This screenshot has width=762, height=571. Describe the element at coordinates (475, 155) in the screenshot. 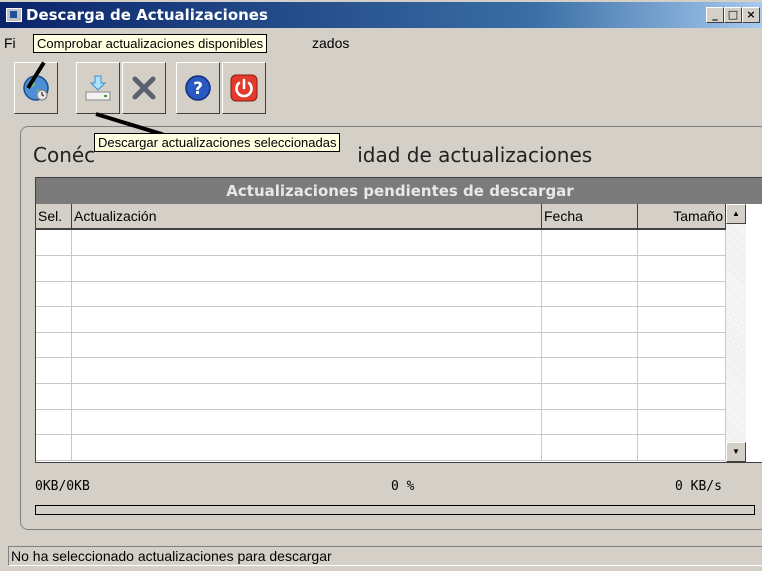

I see `heading-end: idad de actualizaciones` at that location.